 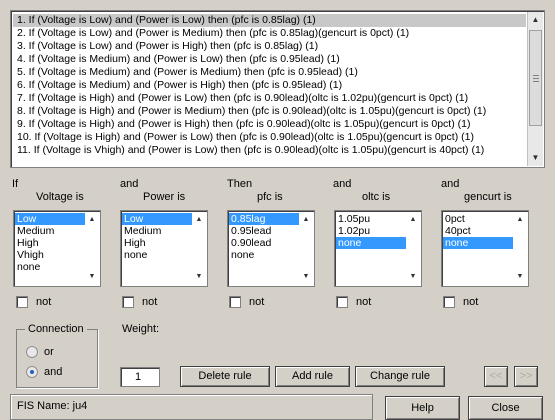 I want to click on listbox-option: 0.85lag, so click(x=264, y=219).